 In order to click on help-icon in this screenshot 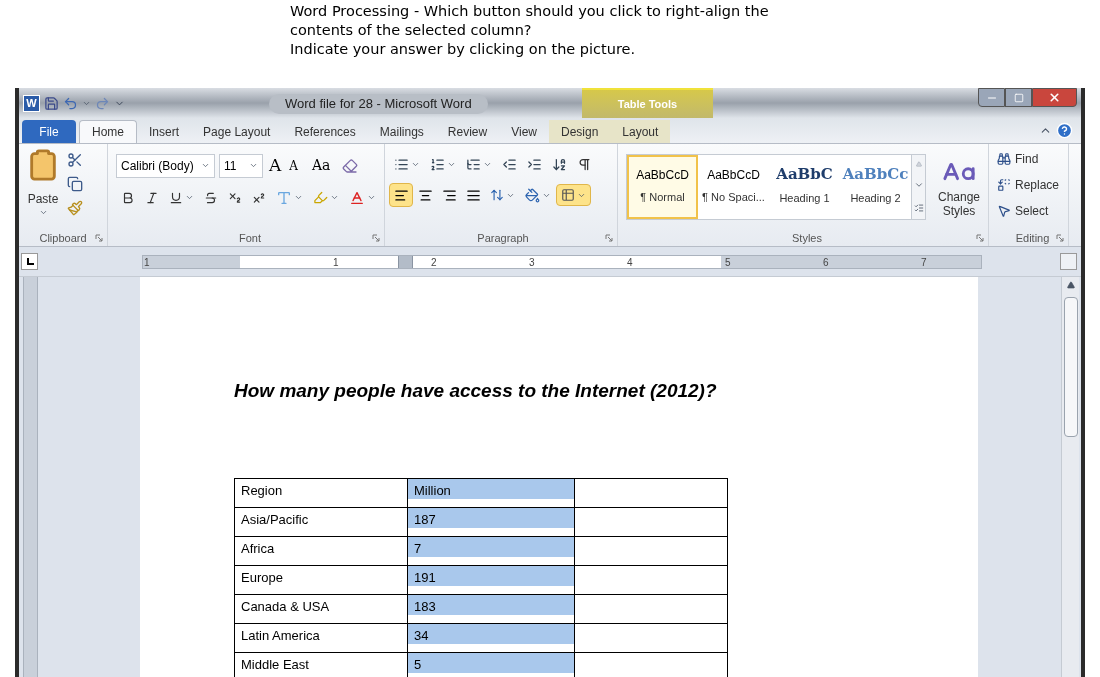, I will do `click(1064, 130)`.